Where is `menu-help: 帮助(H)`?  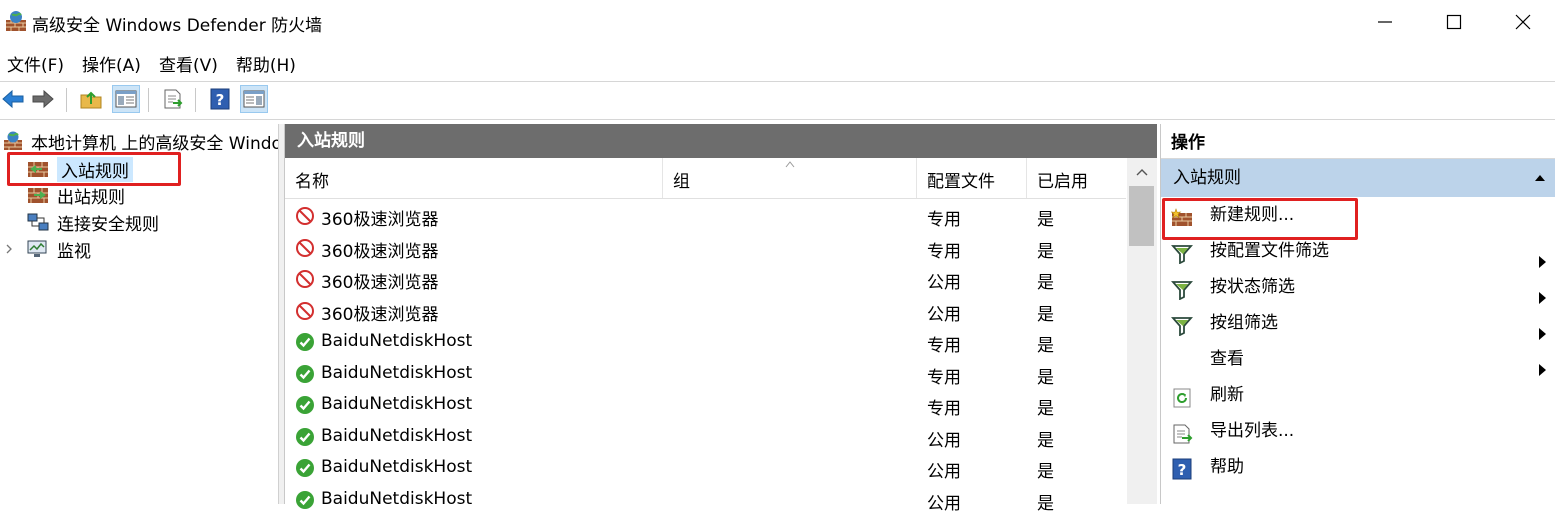 menu-help: 帮助(H) is located at coordinates (268, 63).